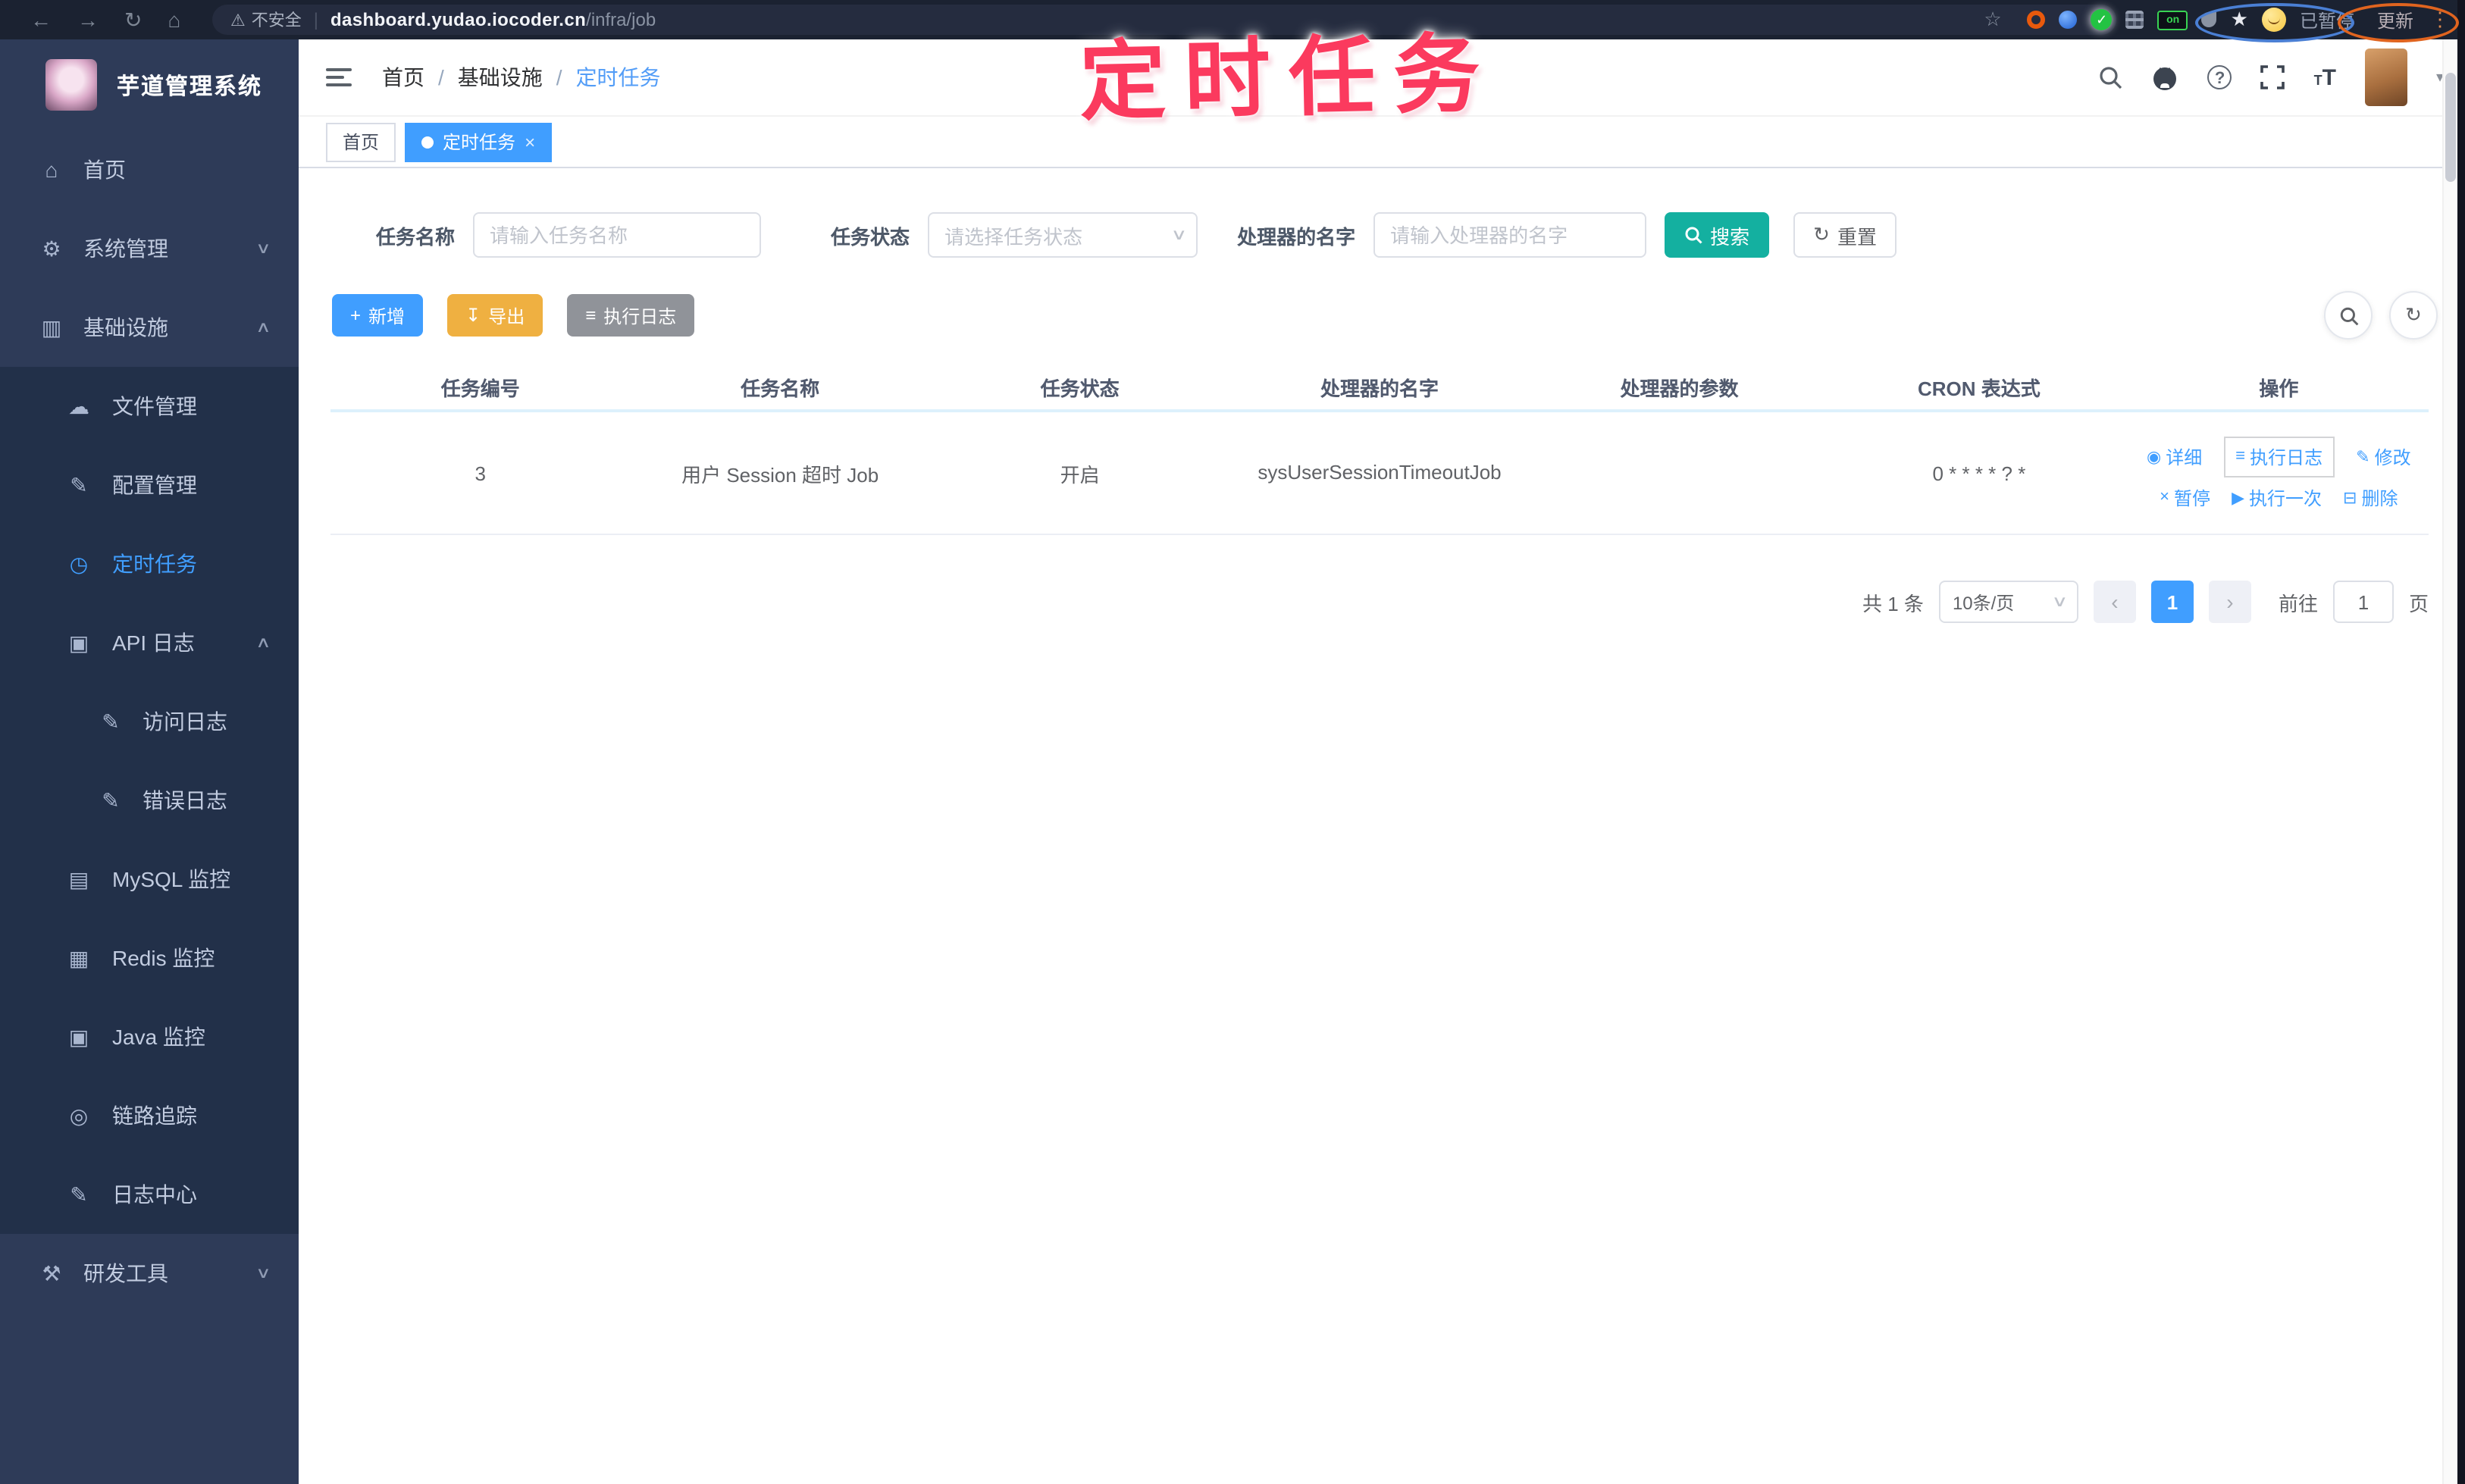 The height and width of the screenshot is (1484, 2465). I want to click on sidebar-toggle-icon, so click(339, 77).